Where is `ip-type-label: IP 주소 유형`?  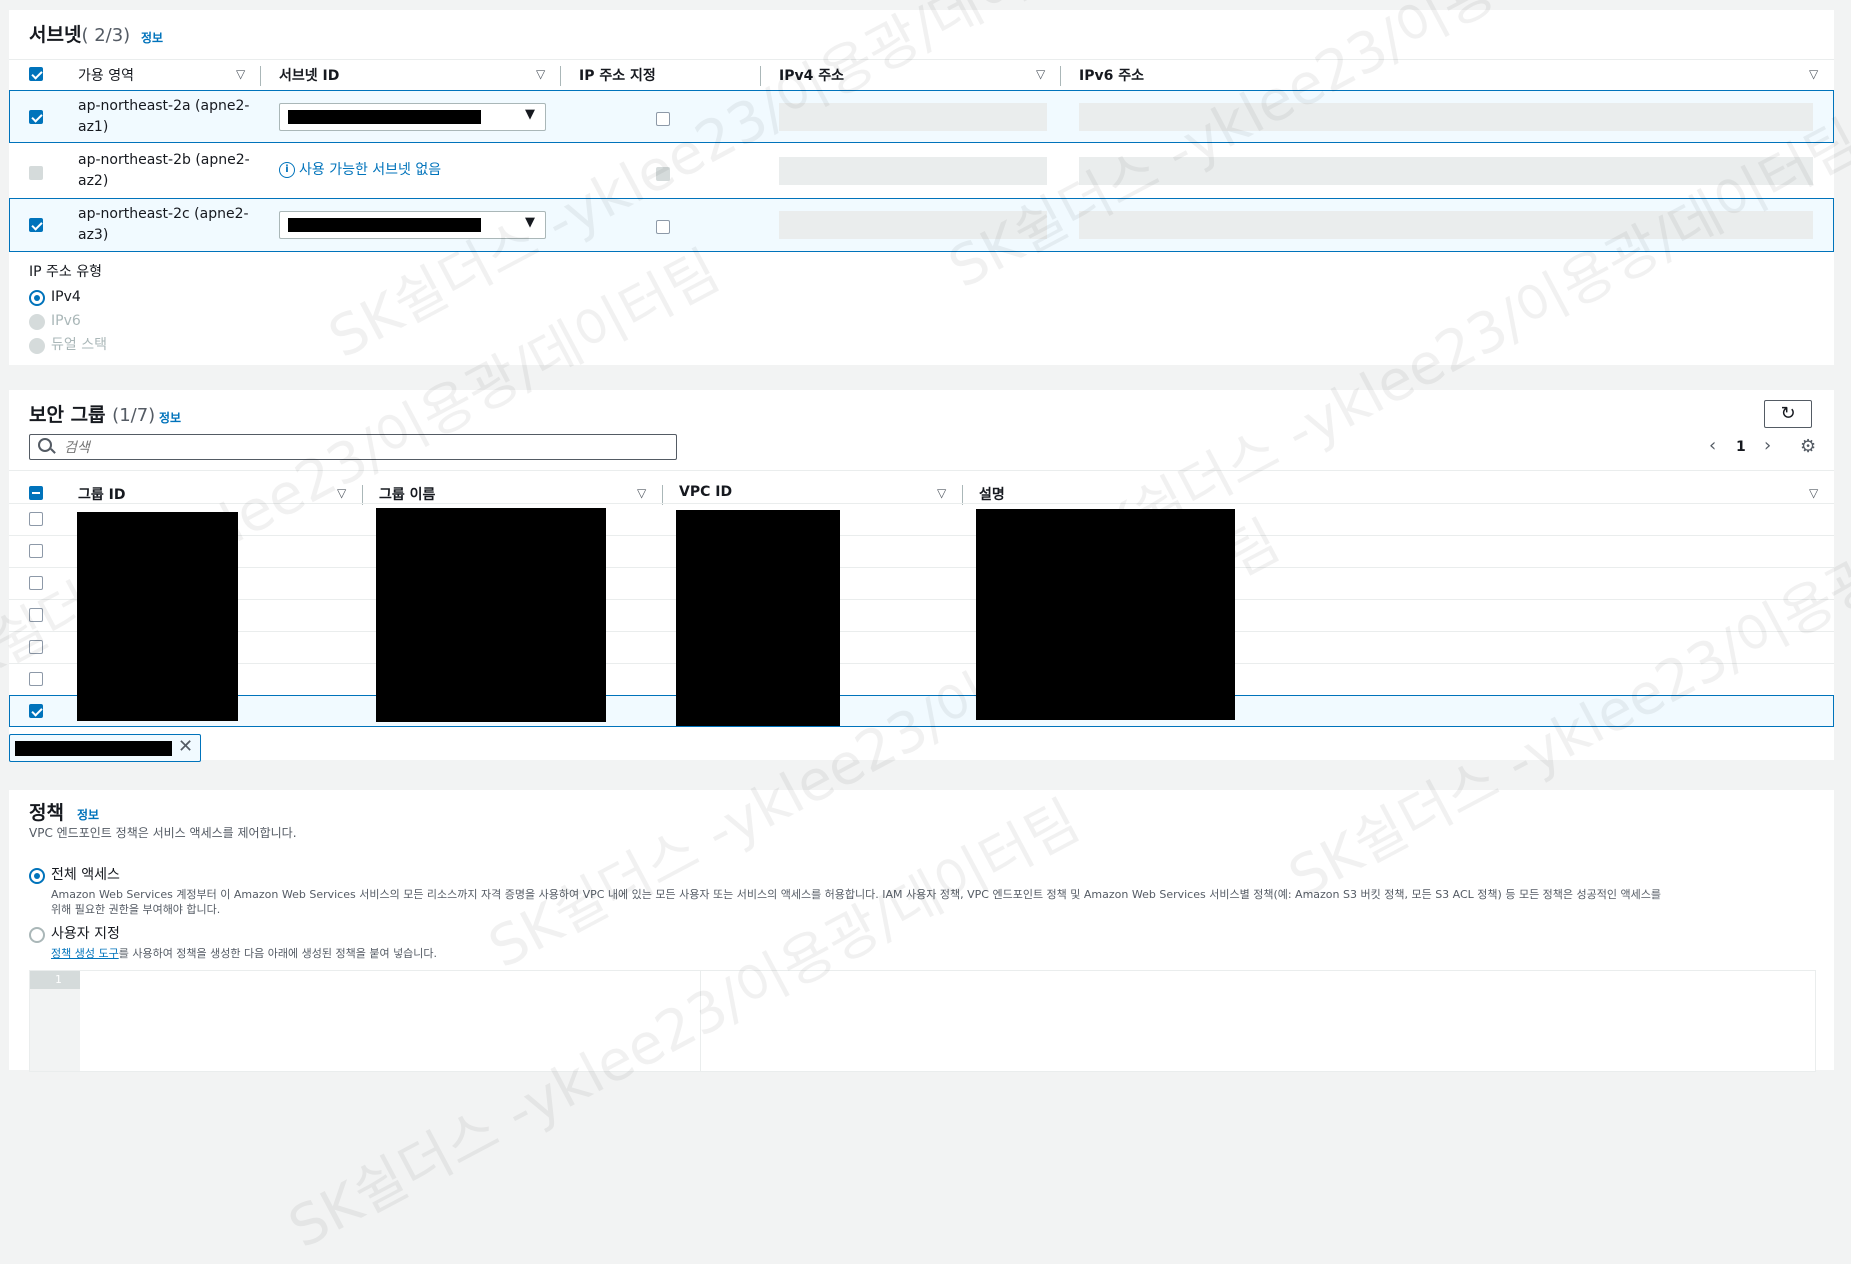 ip-type-label: IP 주소 유형 is located at coordinates (65, 272).